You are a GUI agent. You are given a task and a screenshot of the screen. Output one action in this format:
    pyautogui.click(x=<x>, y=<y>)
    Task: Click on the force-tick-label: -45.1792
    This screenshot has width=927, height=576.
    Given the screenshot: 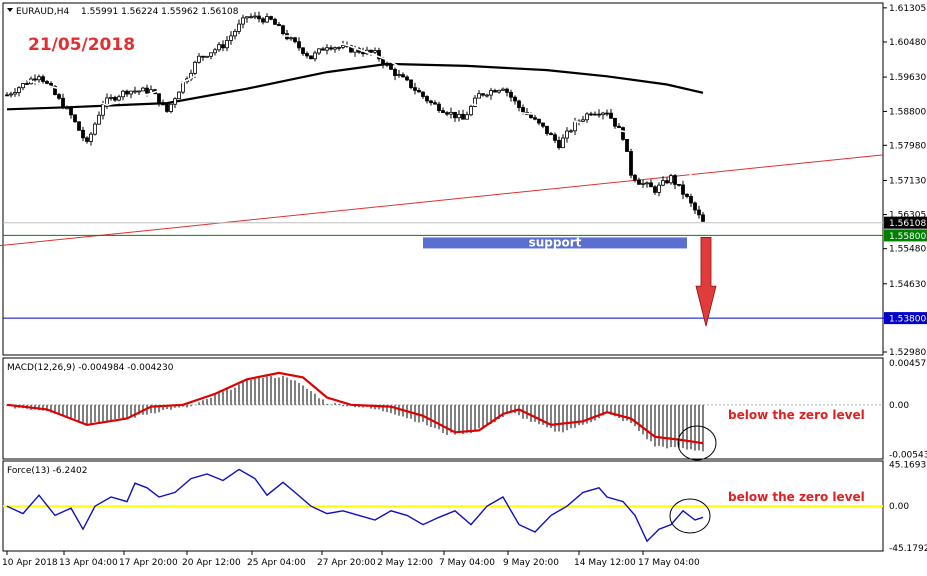 What is the action you would take?
    pyautogui.click(x=908, y=549)
    